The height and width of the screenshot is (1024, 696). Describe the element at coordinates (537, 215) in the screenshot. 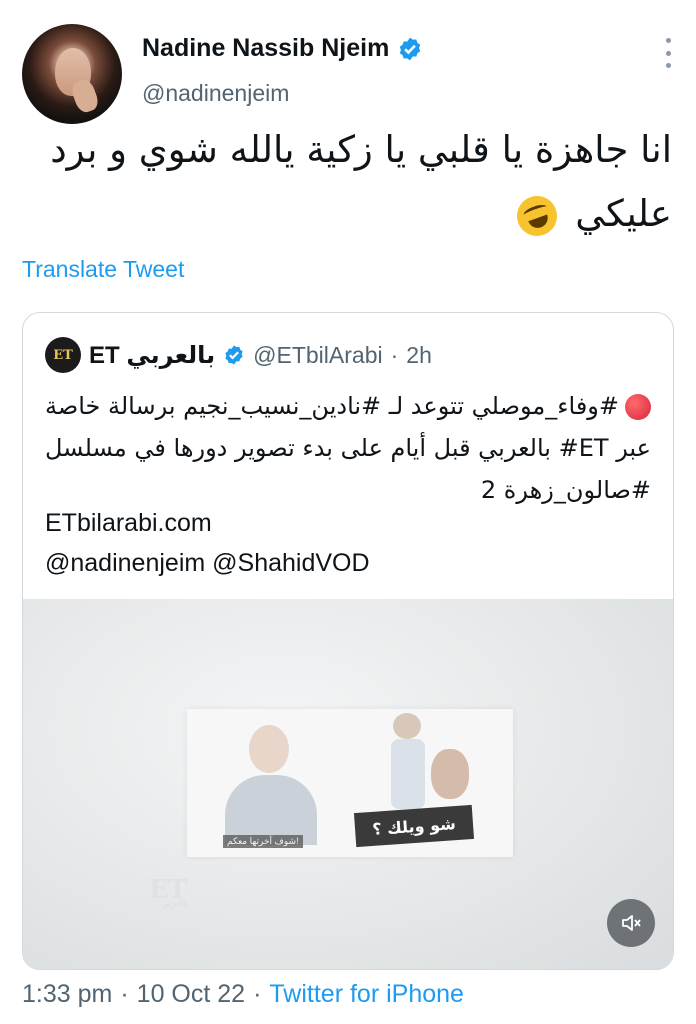

I see `rolling-on-floor-laughing-icon` at that location.